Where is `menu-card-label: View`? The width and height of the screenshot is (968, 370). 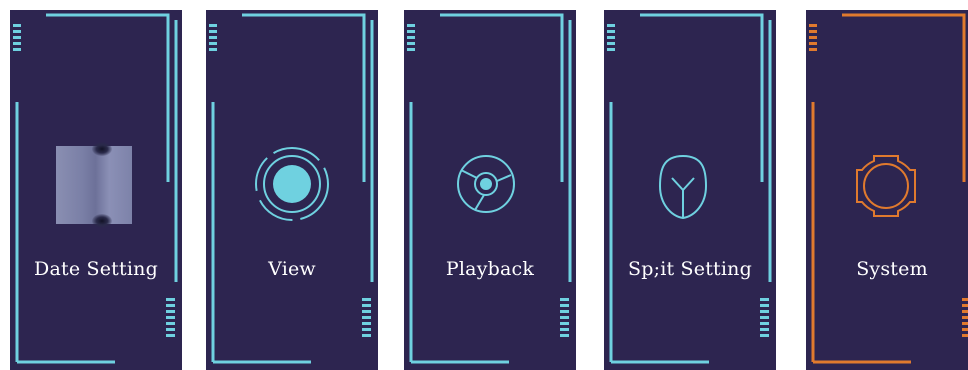 menu-card-label: View is located at coordinates (292, 269).